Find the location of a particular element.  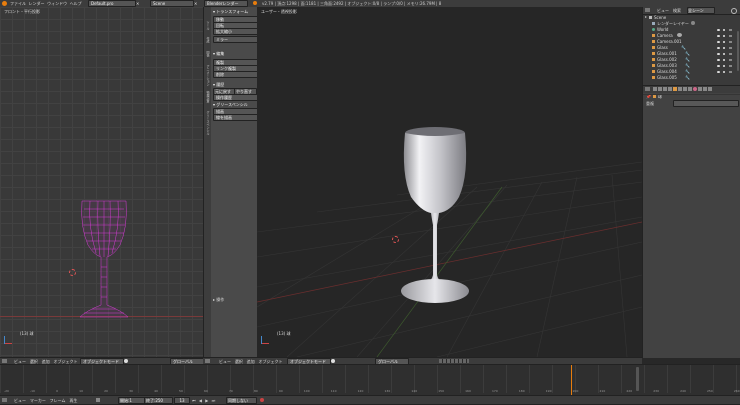

data-tab-icon is located at coordinates (690, 89).